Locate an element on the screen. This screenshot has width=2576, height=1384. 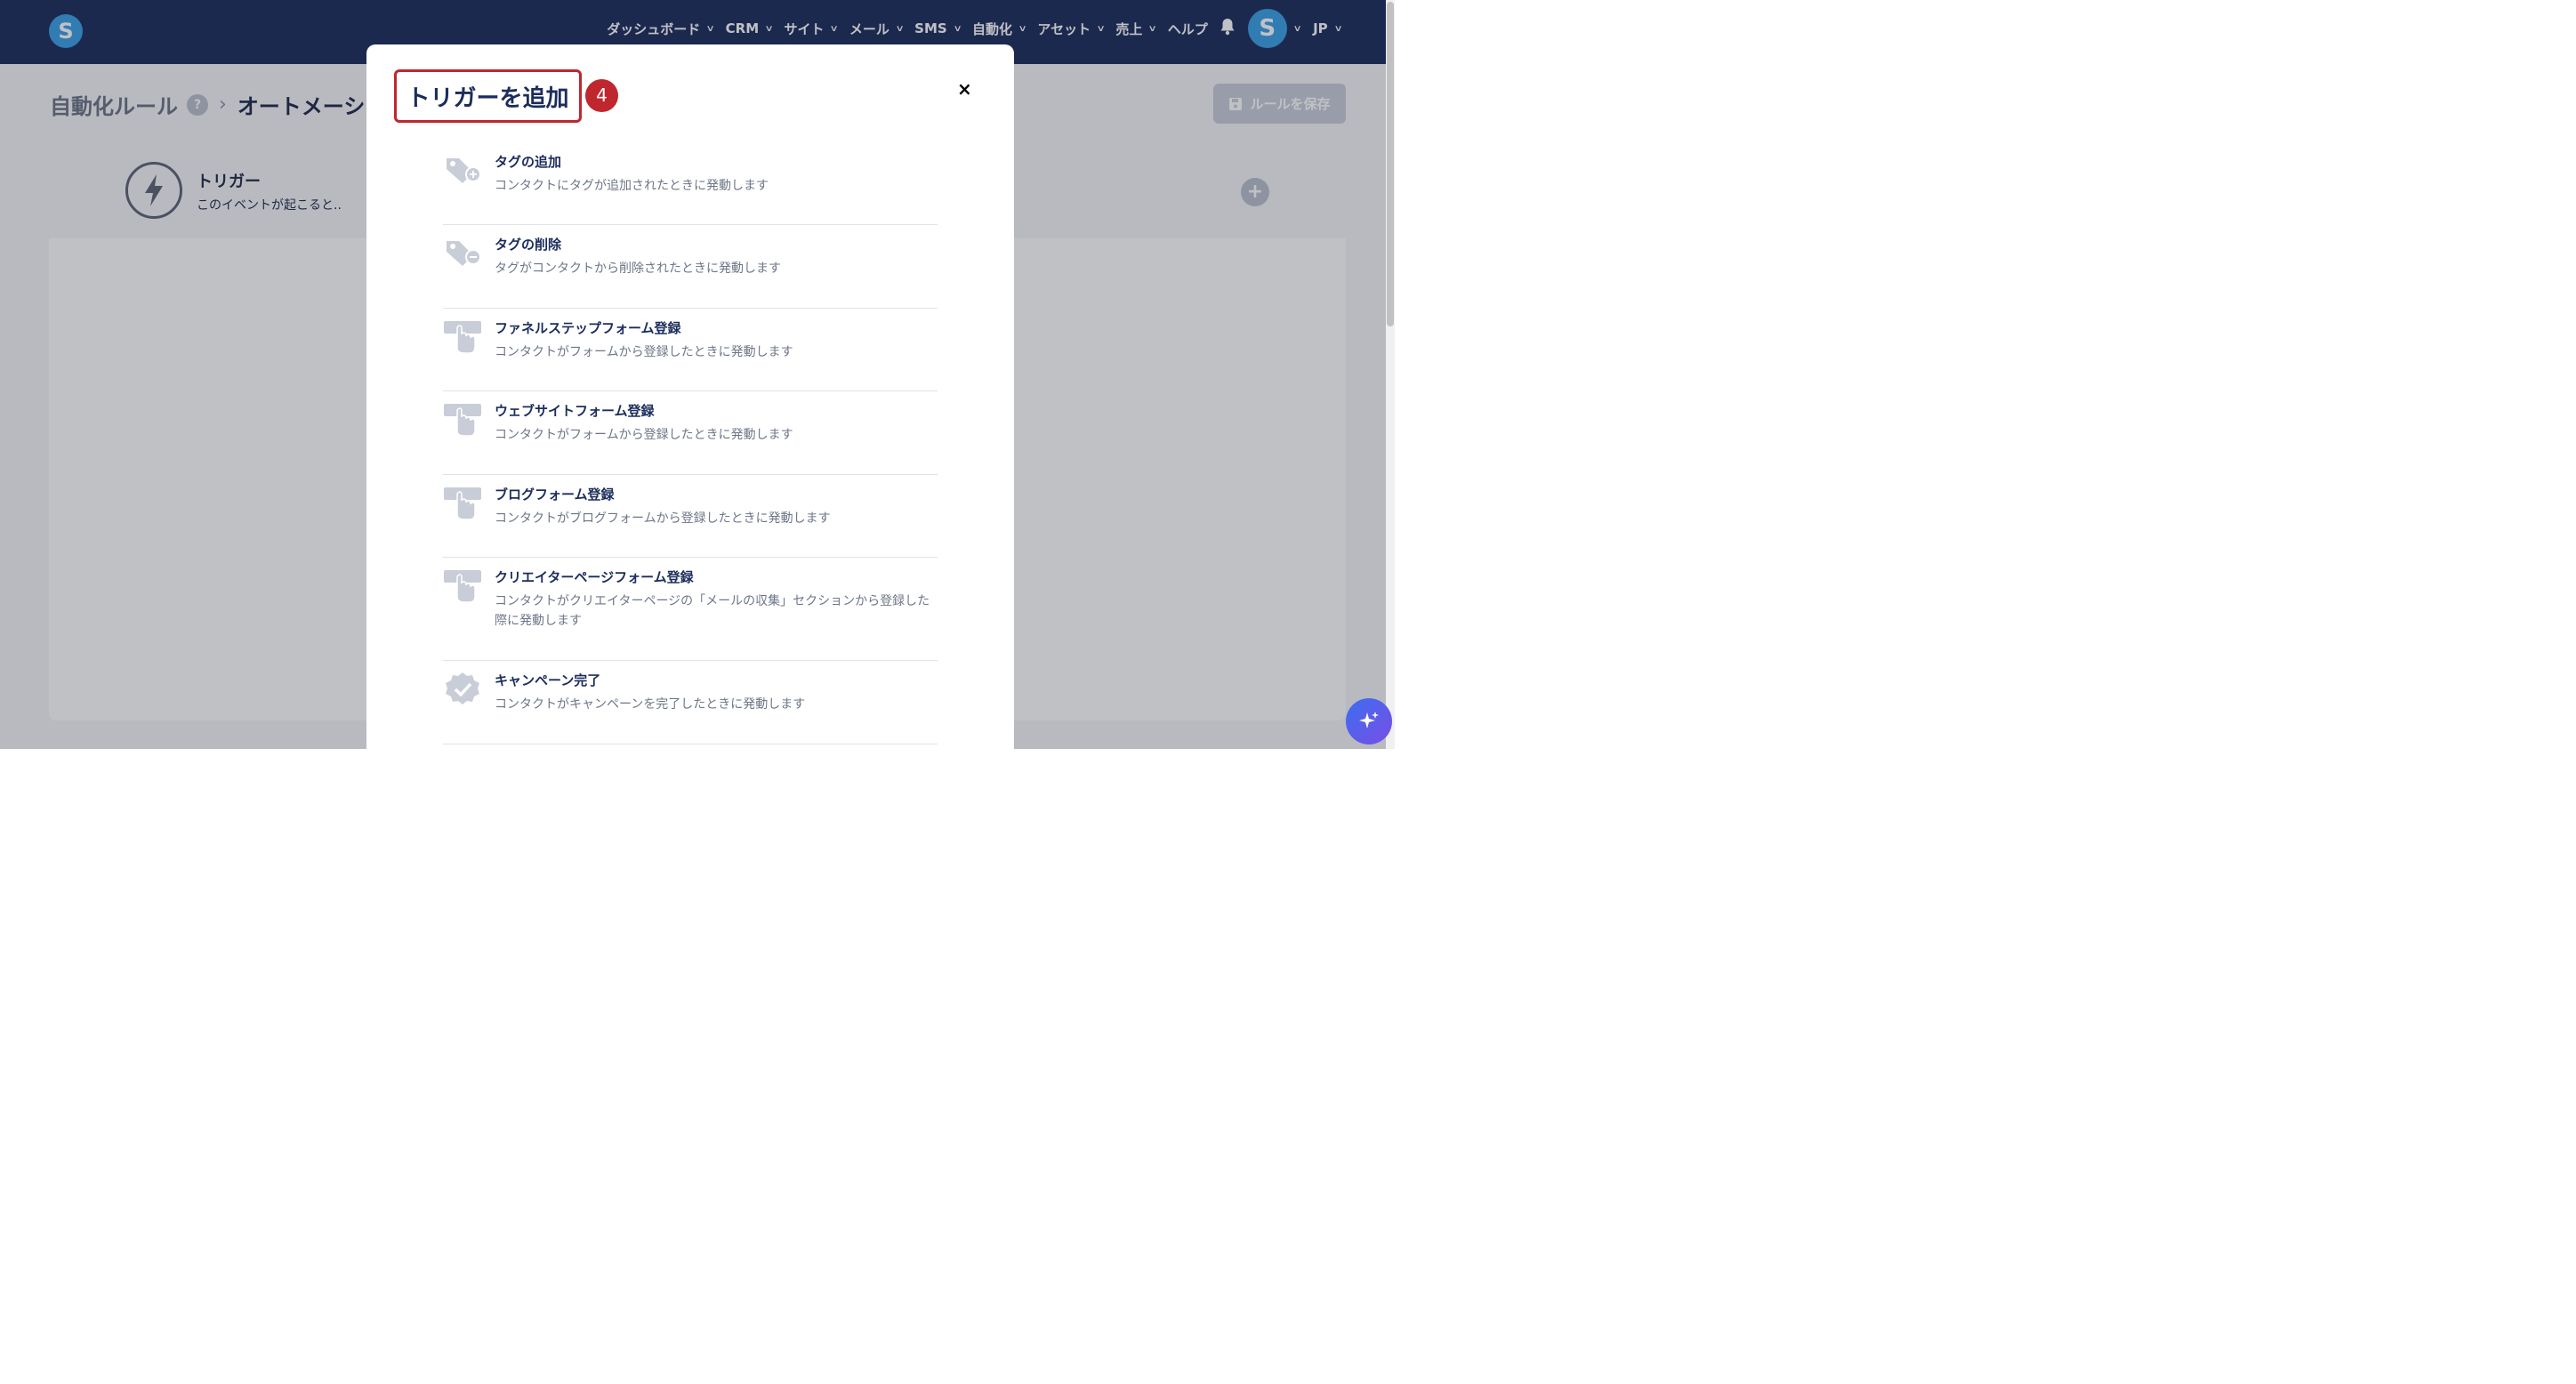
list-item: ファネルステップフォーム登録 コンタクトがフォームから登録したときに発動します is located at coordinates (690, 350).